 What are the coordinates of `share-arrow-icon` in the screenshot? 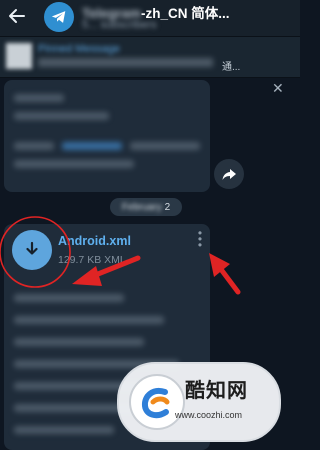 It's located at (229, 174).